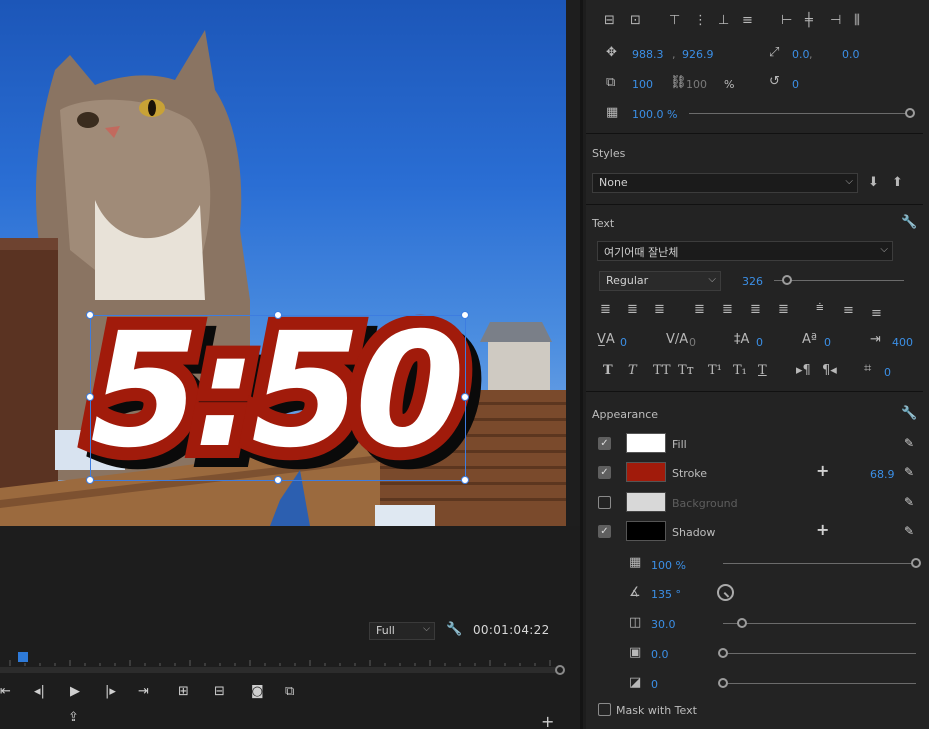  Describe the element at coordinates (725, 592) in the screenshot. I see `shadow-angle-dial` at that location.